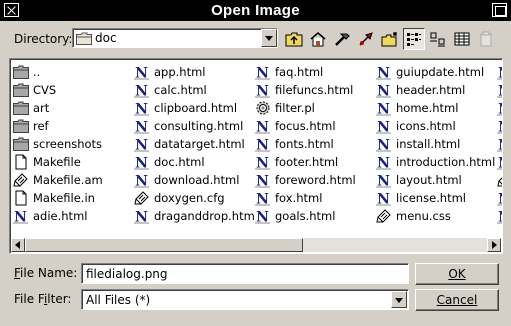  I want to click on file-item: Ndoc.html, so click(196, 162).